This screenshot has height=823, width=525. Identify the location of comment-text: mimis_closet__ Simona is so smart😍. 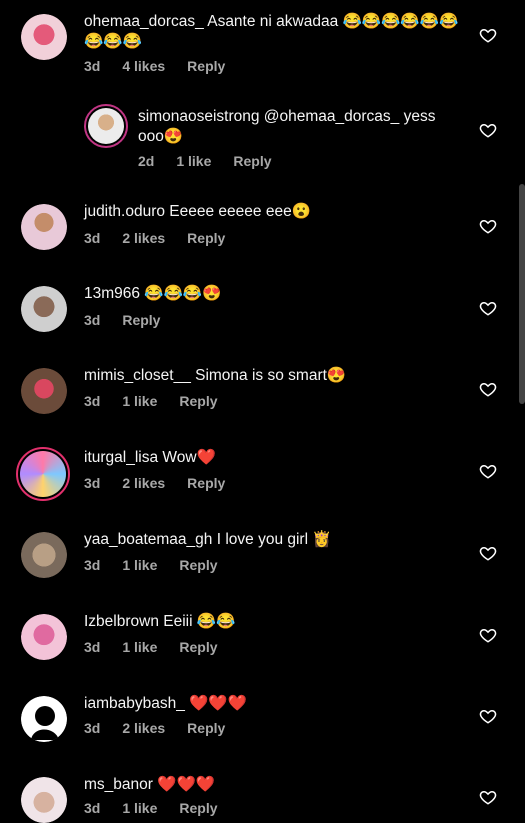
(215, 375).